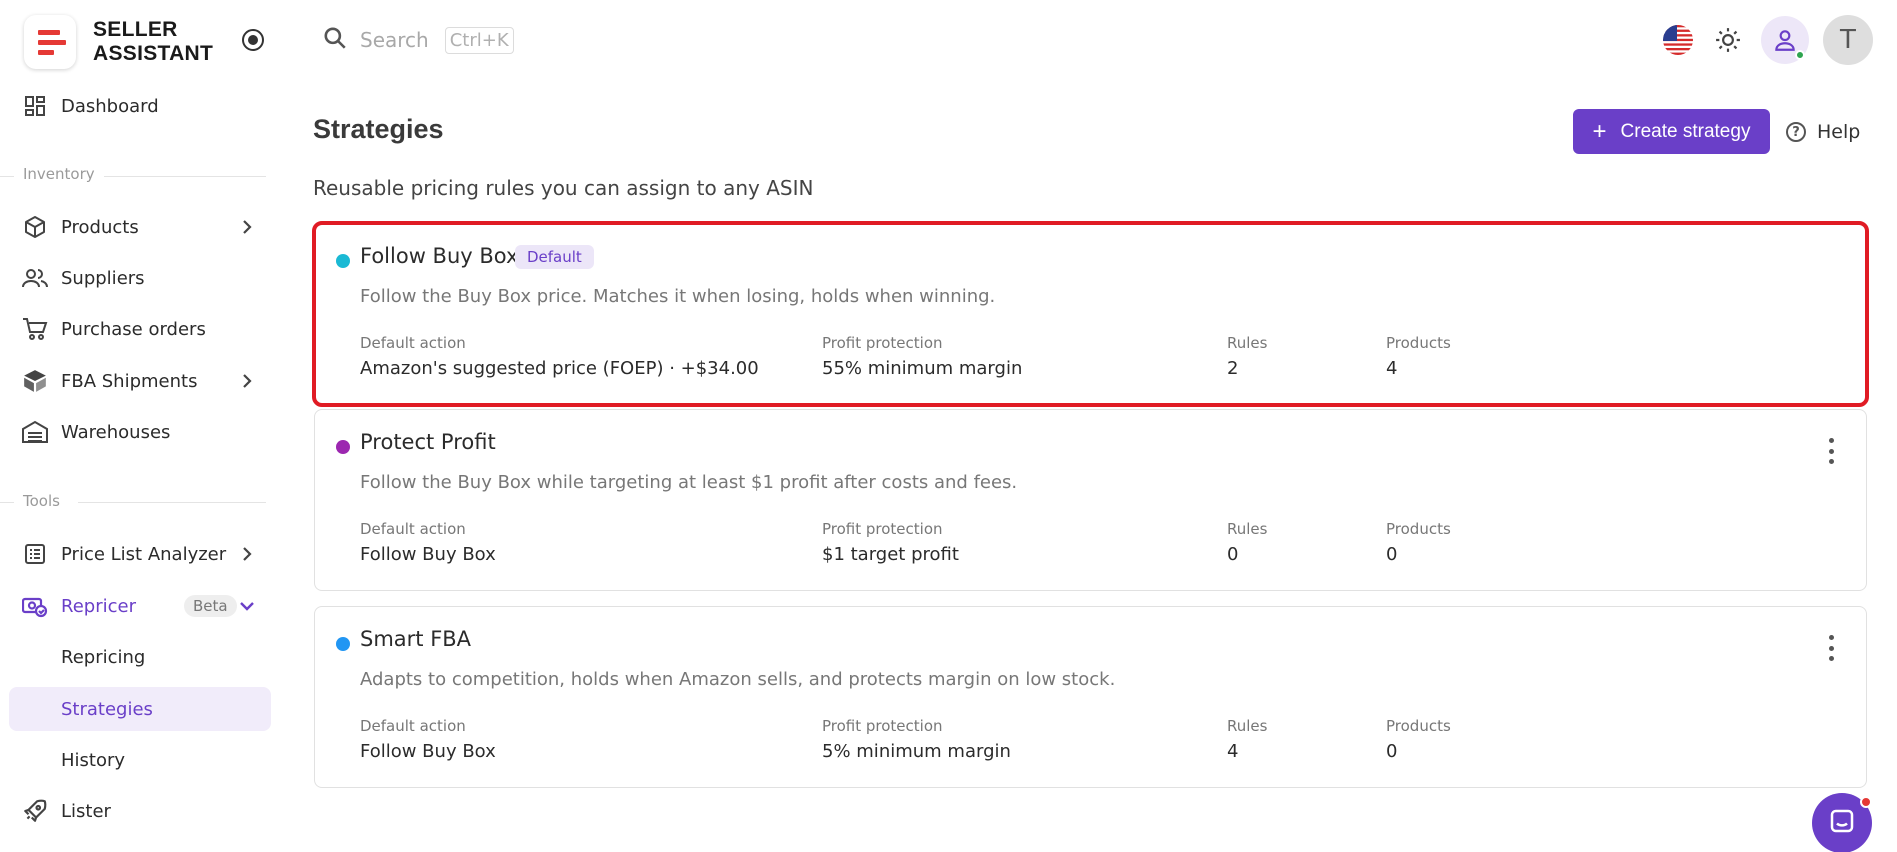 This screenshot has width=1897, height=852. I want to click on logo-icon, so click(50, 42).